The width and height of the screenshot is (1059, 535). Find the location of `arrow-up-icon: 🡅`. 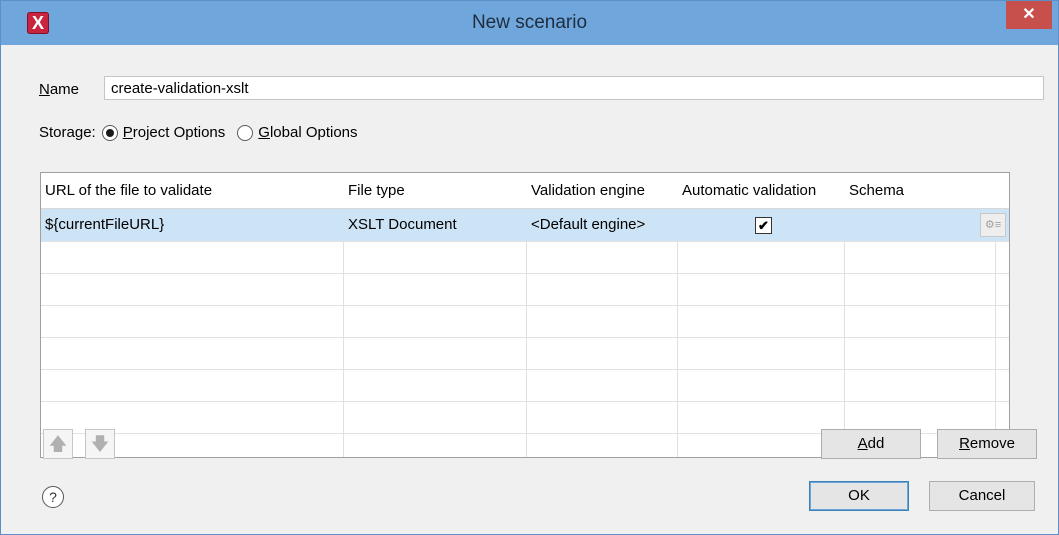

arrow-up-icon: 🡅 is located at coordinates (58, 444).